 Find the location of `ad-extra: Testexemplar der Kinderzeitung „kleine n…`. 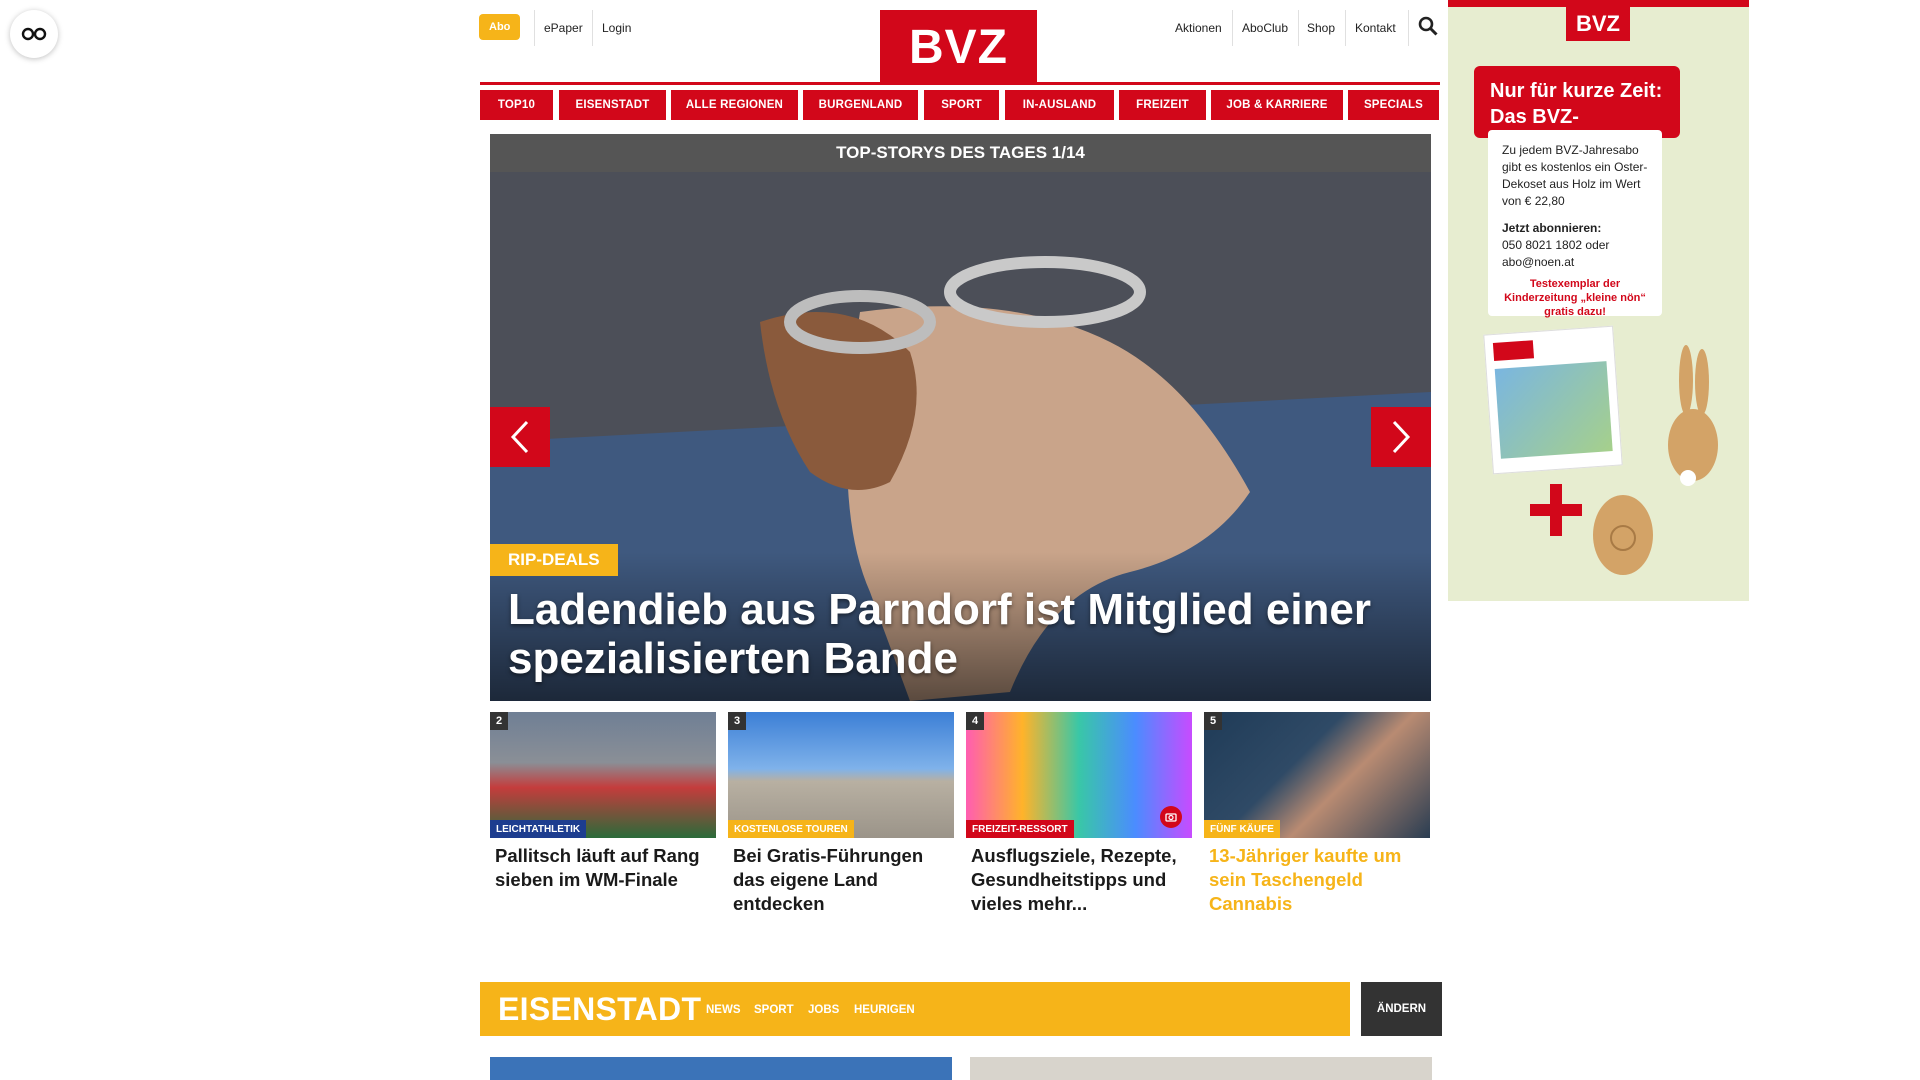

ad-extra: Testexemplar der Kinderzeitung „kleine n… is located at coordinates (1575, 298).